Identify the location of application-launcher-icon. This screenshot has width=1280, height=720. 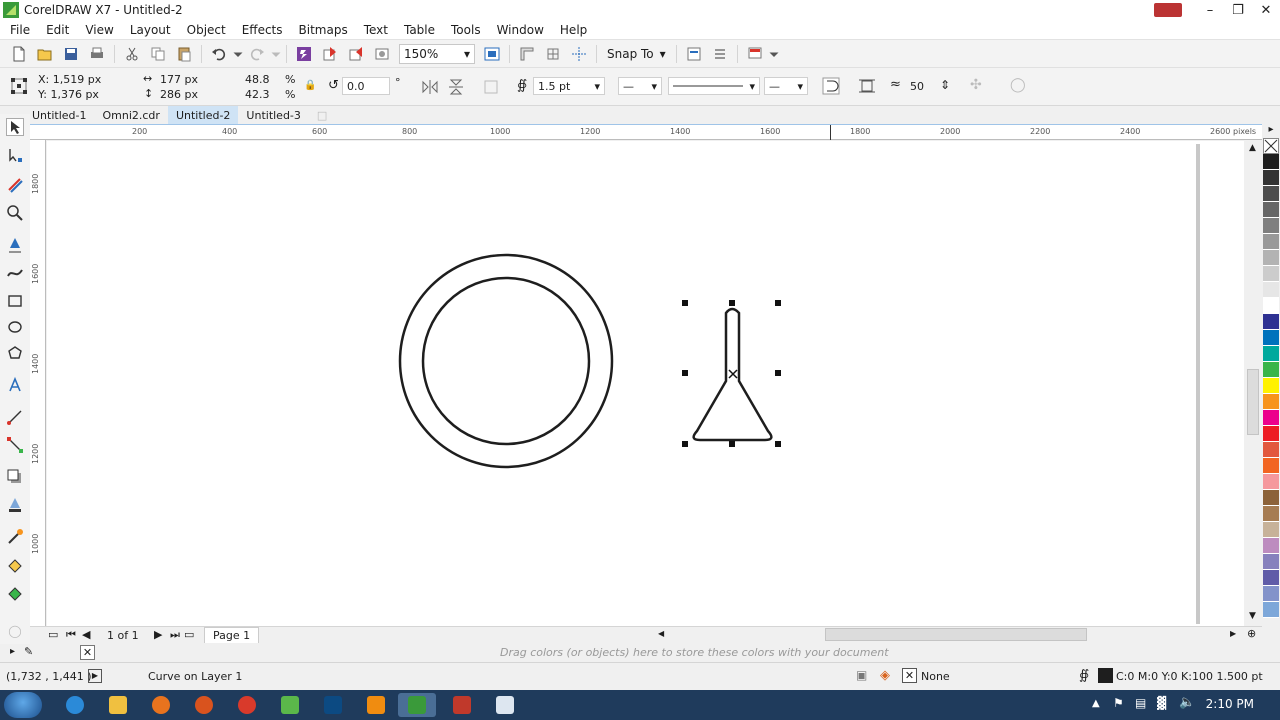
(720, 54).